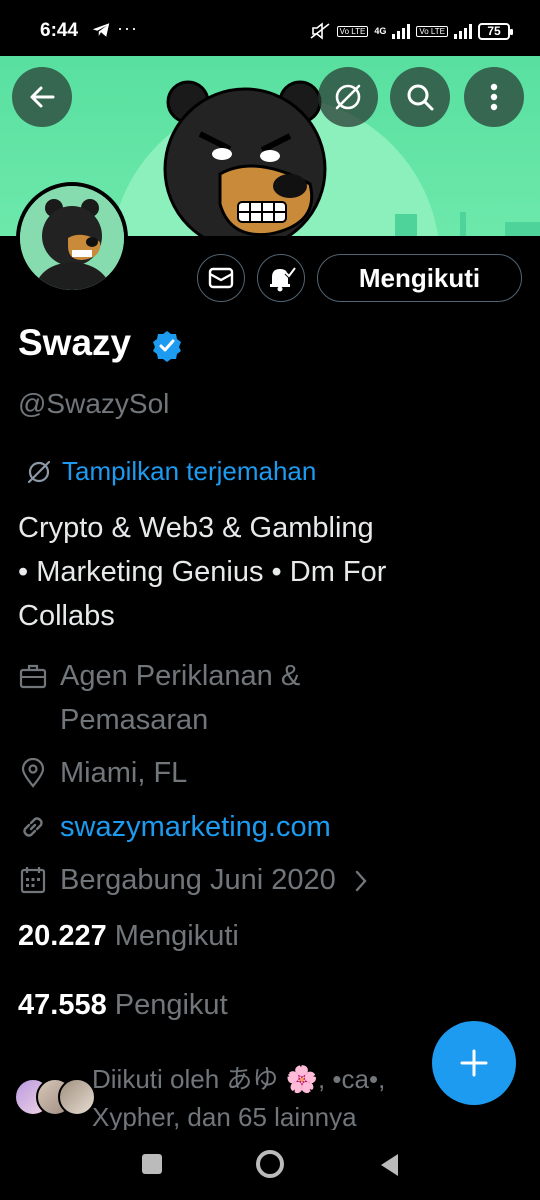 The height and width of the screenshot is (1200, 540). I want to click on compose-button, so click(474, 1063).